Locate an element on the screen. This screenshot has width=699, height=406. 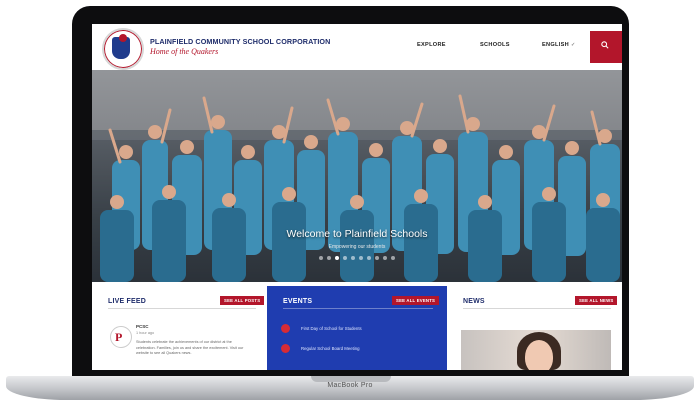
search-button is located at coordinates (606, 47).